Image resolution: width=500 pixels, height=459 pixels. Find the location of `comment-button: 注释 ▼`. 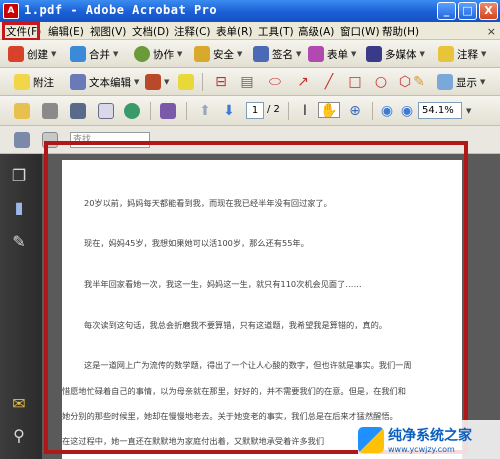

comment-button: 注释 ▼ is located at coordinates (462, 54).